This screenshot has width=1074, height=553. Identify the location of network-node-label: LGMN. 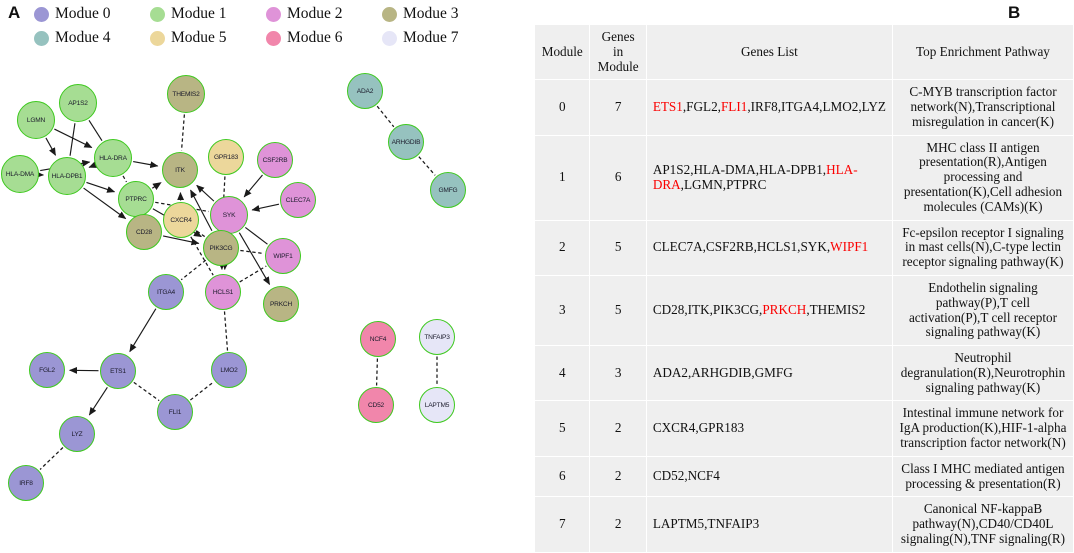
(36, 120).